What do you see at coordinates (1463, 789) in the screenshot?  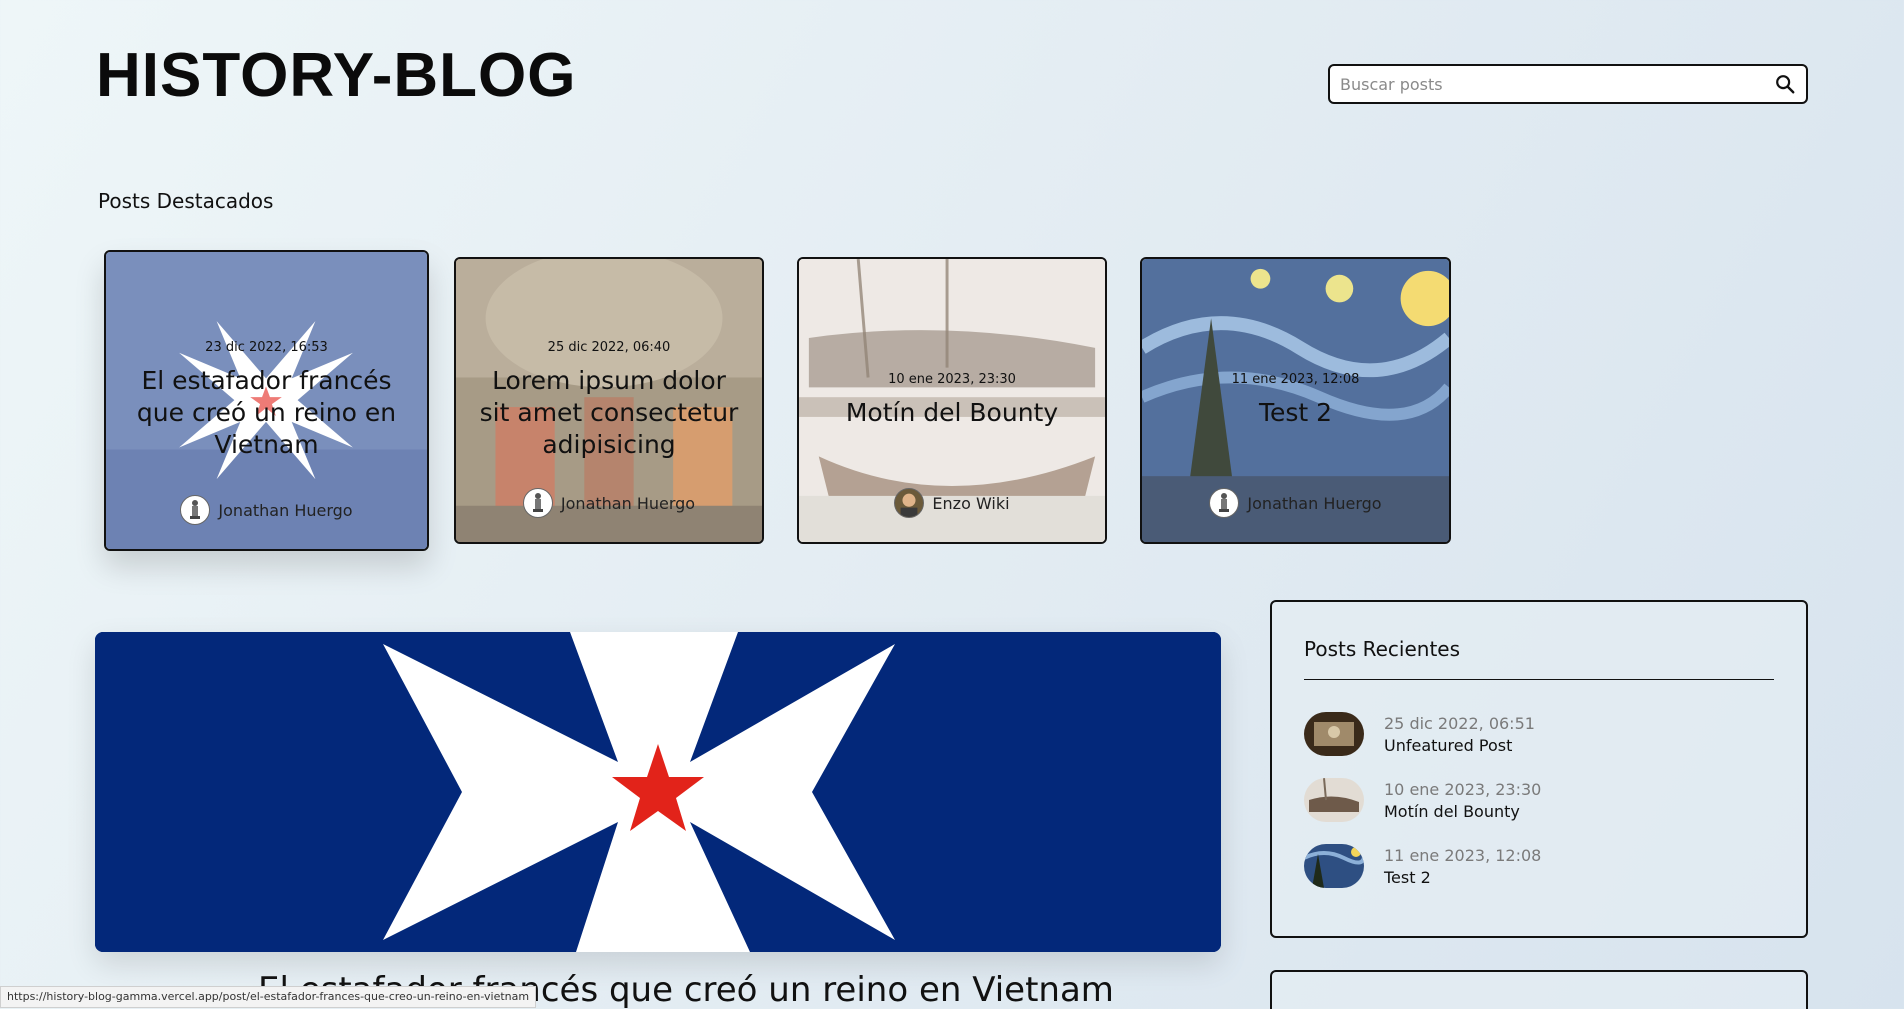 I see `recent-post-date: 10 ene 2023, 23:30` at bounding box center [1463, 789].